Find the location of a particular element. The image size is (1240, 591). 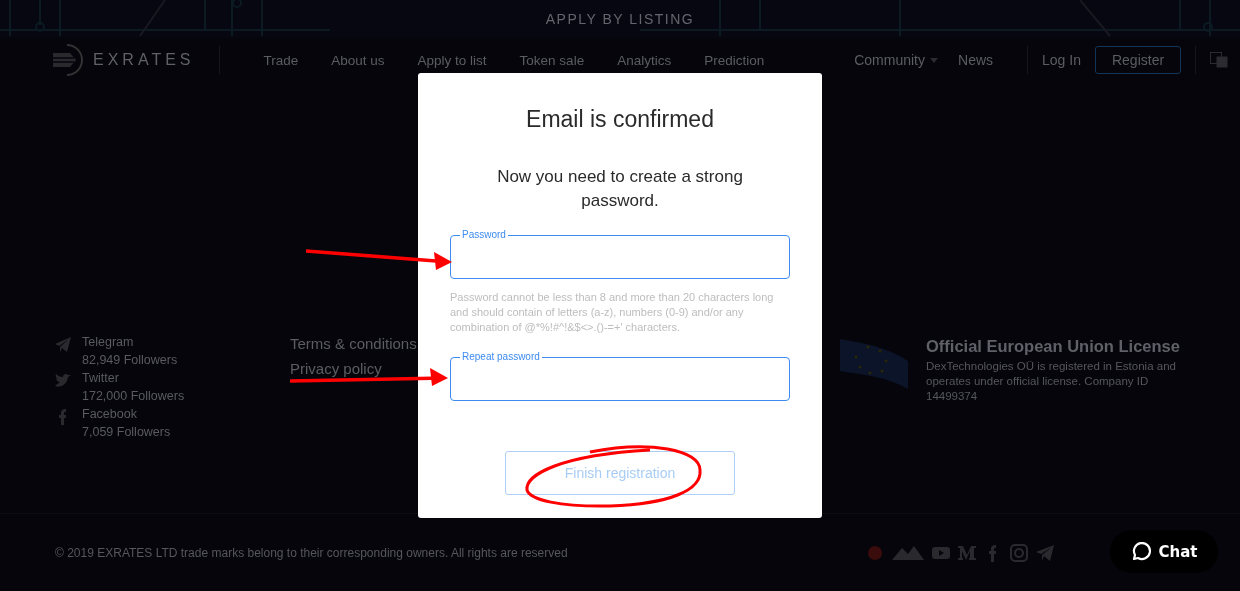

social-link: Twitter is located at coordinates (133, 378).